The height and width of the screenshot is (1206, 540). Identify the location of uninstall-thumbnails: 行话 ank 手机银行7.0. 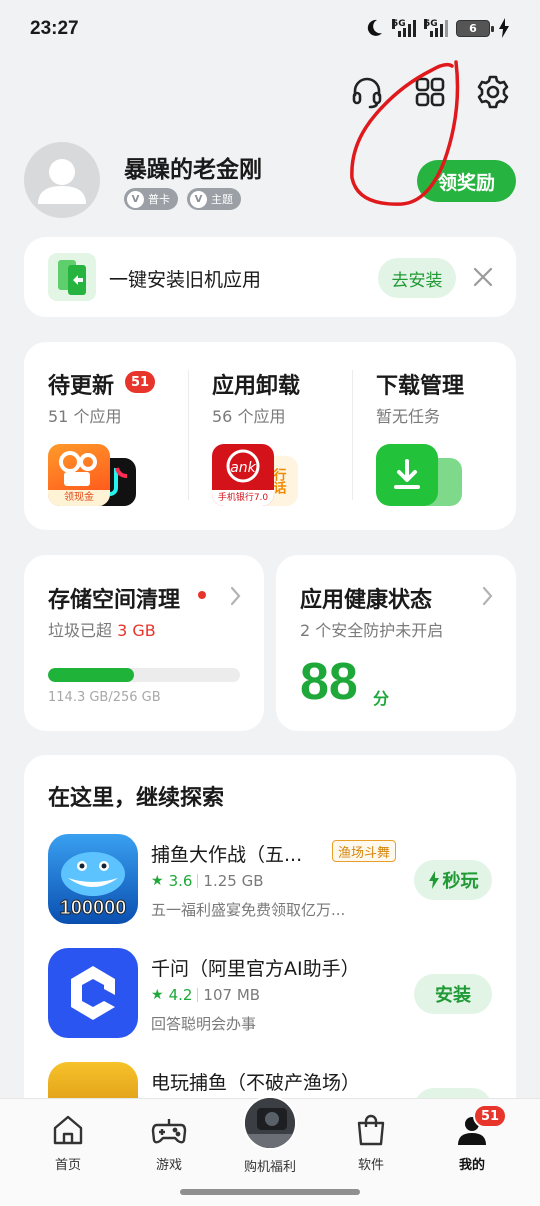
(257, 476).